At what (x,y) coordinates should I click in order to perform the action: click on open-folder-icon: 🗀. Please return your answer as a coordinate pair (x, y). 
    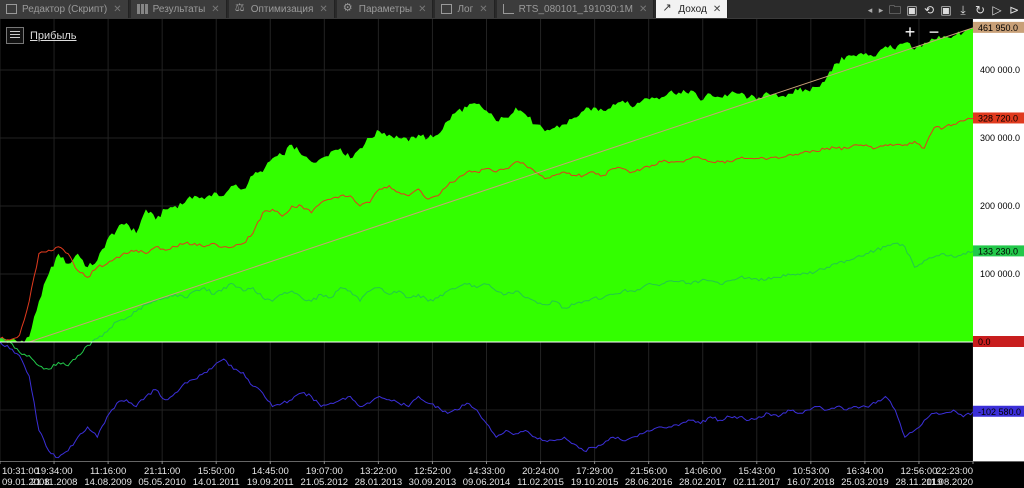
    Looking at the image, I should click on (895, 10).